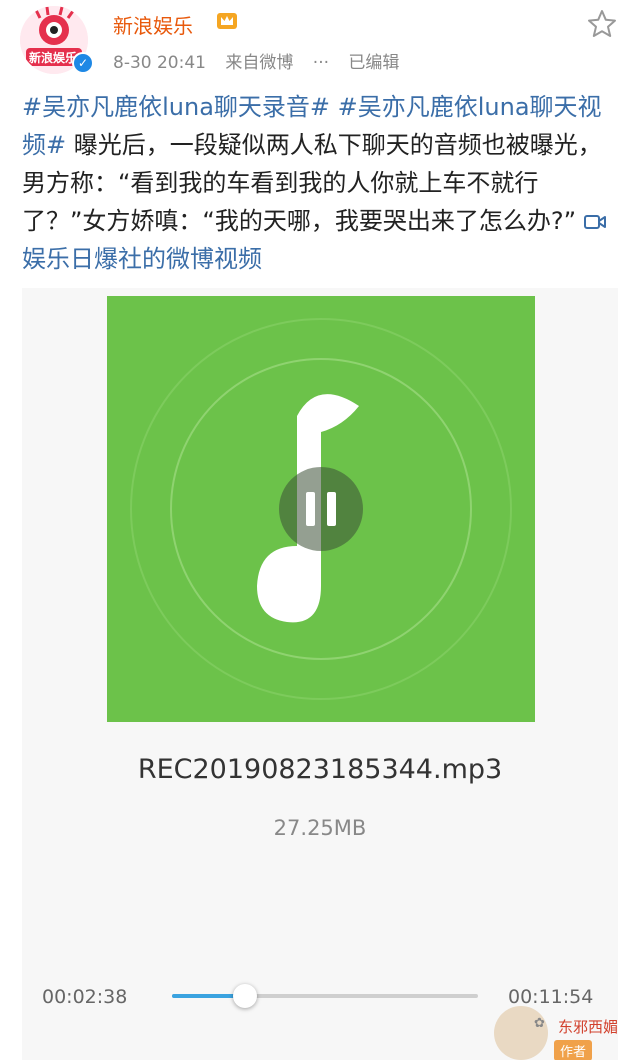 This screenshot has height=1060, width=640. I want to click on paw-icon: ✿, so click(539, 1023).